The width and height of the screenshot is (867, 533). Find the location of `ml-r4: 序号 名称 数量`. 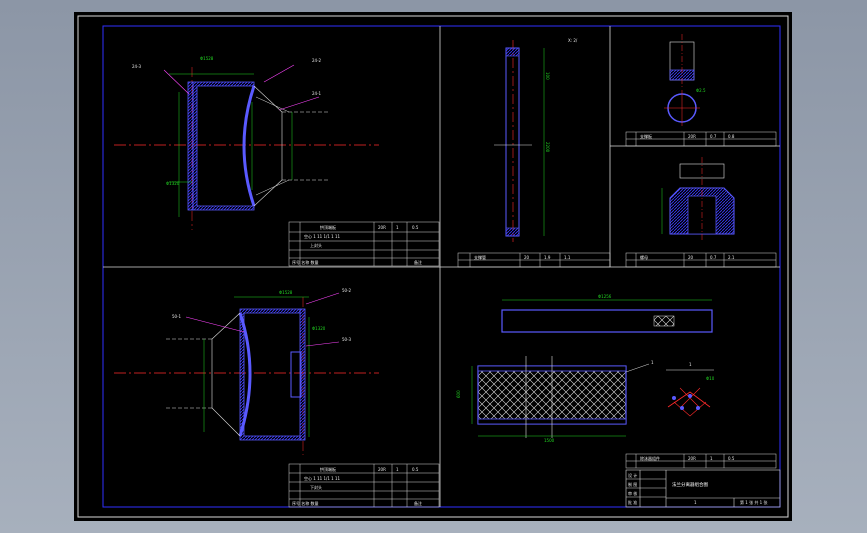

ml-r4: 序号 名称 数量 is located at coordinates (305, 503).